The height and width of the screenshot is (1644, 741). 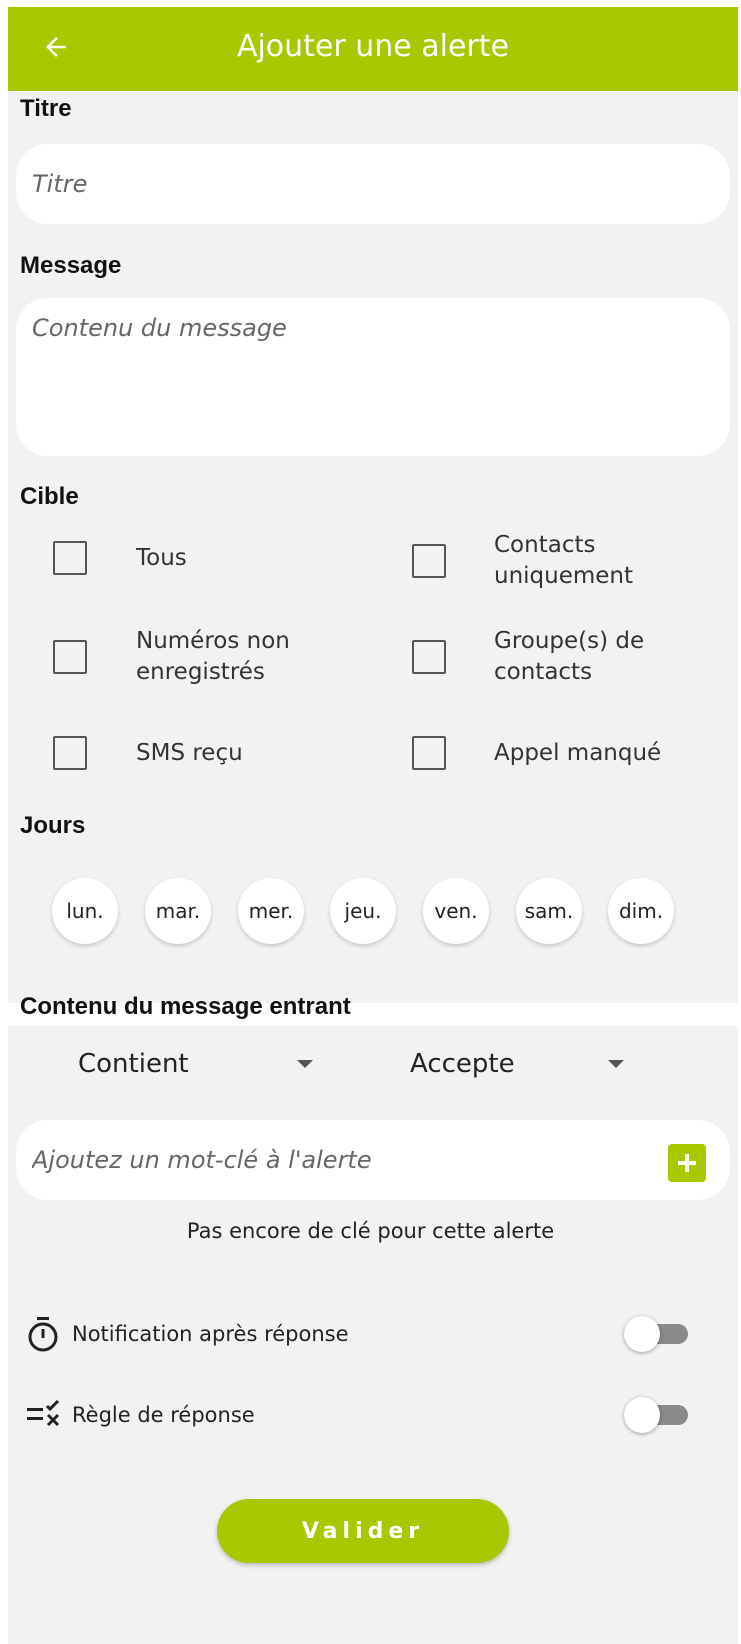 What do you see at coordinates (549, 911) in the screenshot?
I see `day-sam: sam.` at bounding box center [549, 911].